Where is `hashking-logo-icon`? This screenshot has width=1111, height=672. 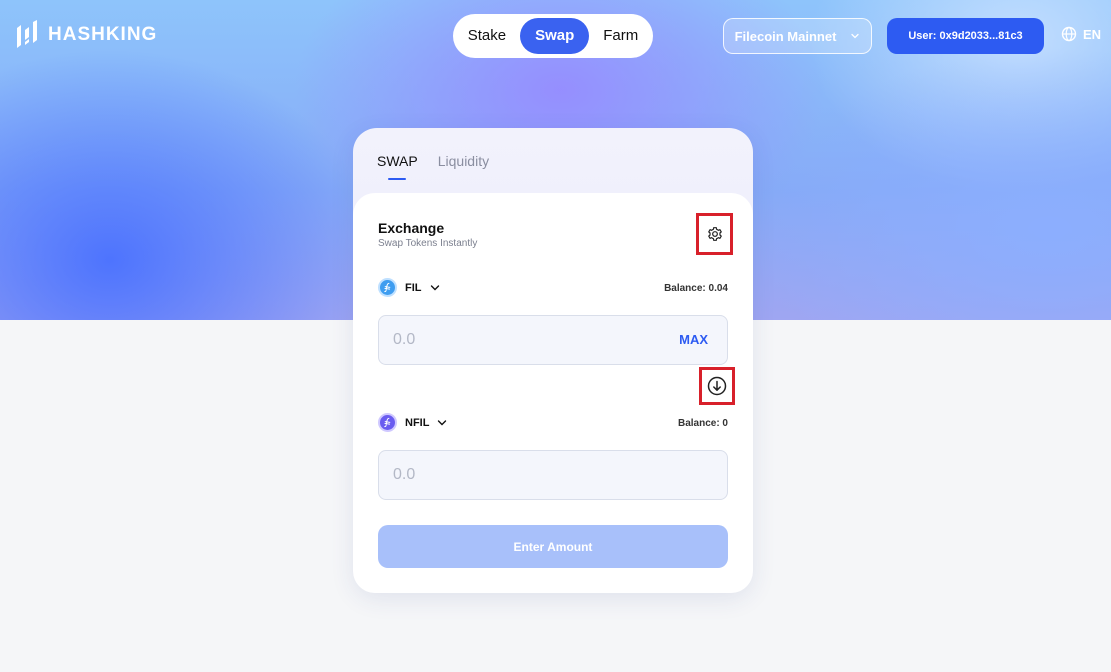 hashking-logo-icon is located at coordinates (27, 34).